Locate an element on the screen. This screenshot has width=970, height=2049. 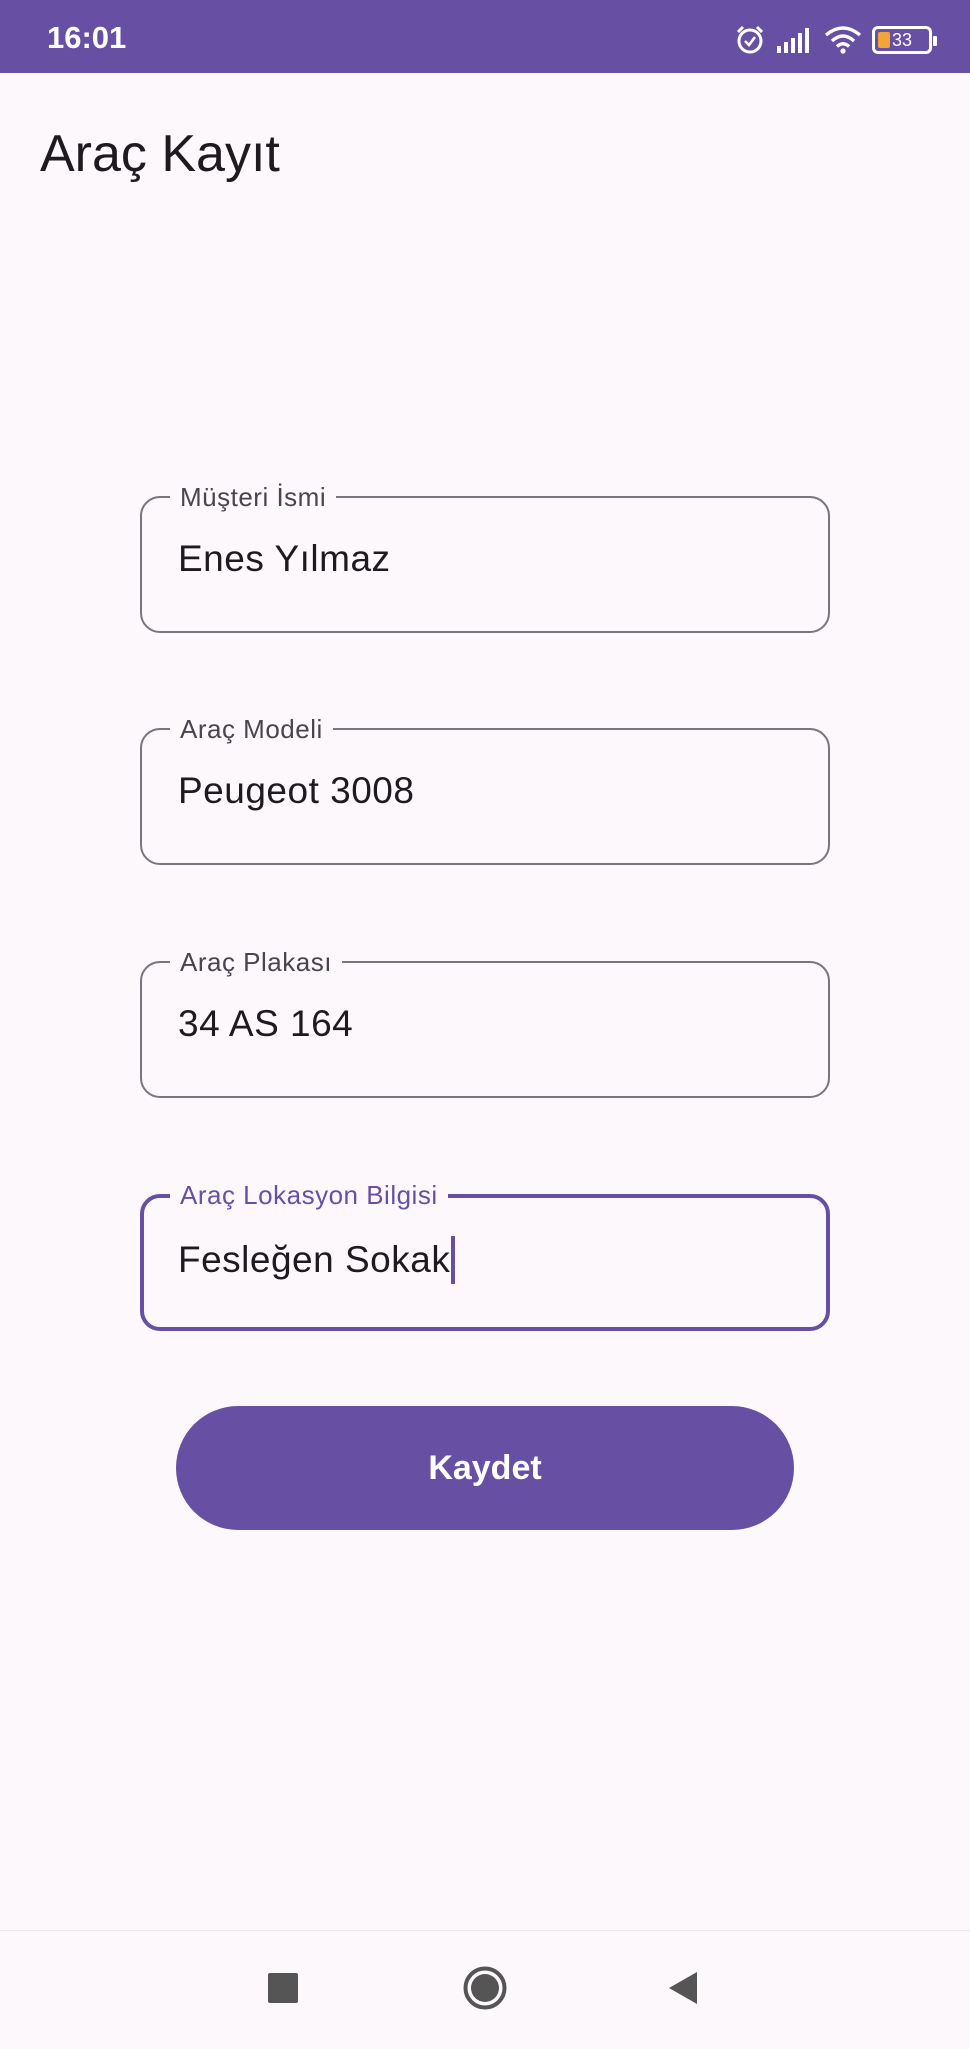
recents-button is located at coordinates (283, 1990).